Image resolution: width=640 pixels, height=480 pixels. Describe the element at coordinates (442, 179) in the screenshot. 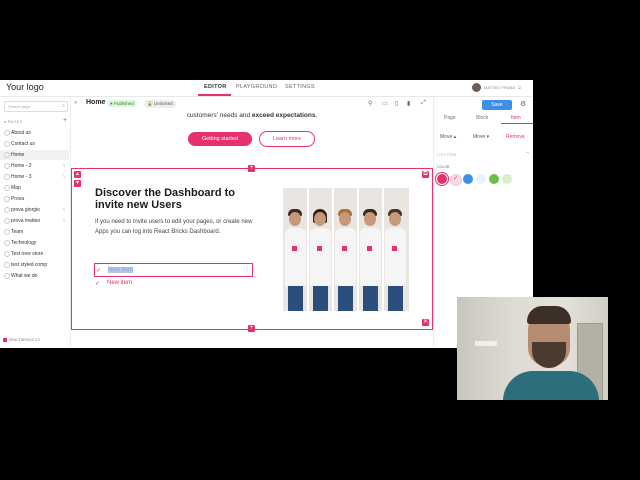

I see `color-swatch-pink` at that location.